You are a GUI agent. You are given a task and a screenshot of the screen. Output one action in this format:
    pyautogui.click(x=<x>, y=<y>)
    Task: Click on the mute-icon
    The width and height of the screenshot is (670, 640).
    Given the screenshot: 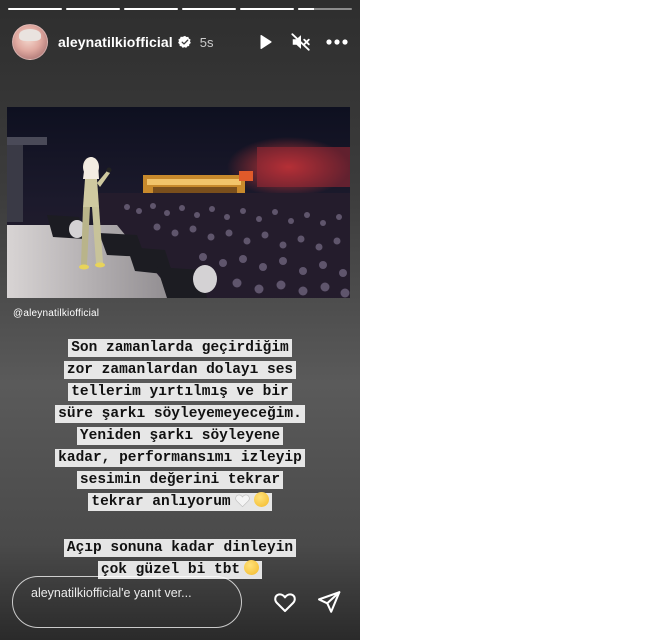 What is the action you would take?
    pyautogui.click(x=300, y=42)
    